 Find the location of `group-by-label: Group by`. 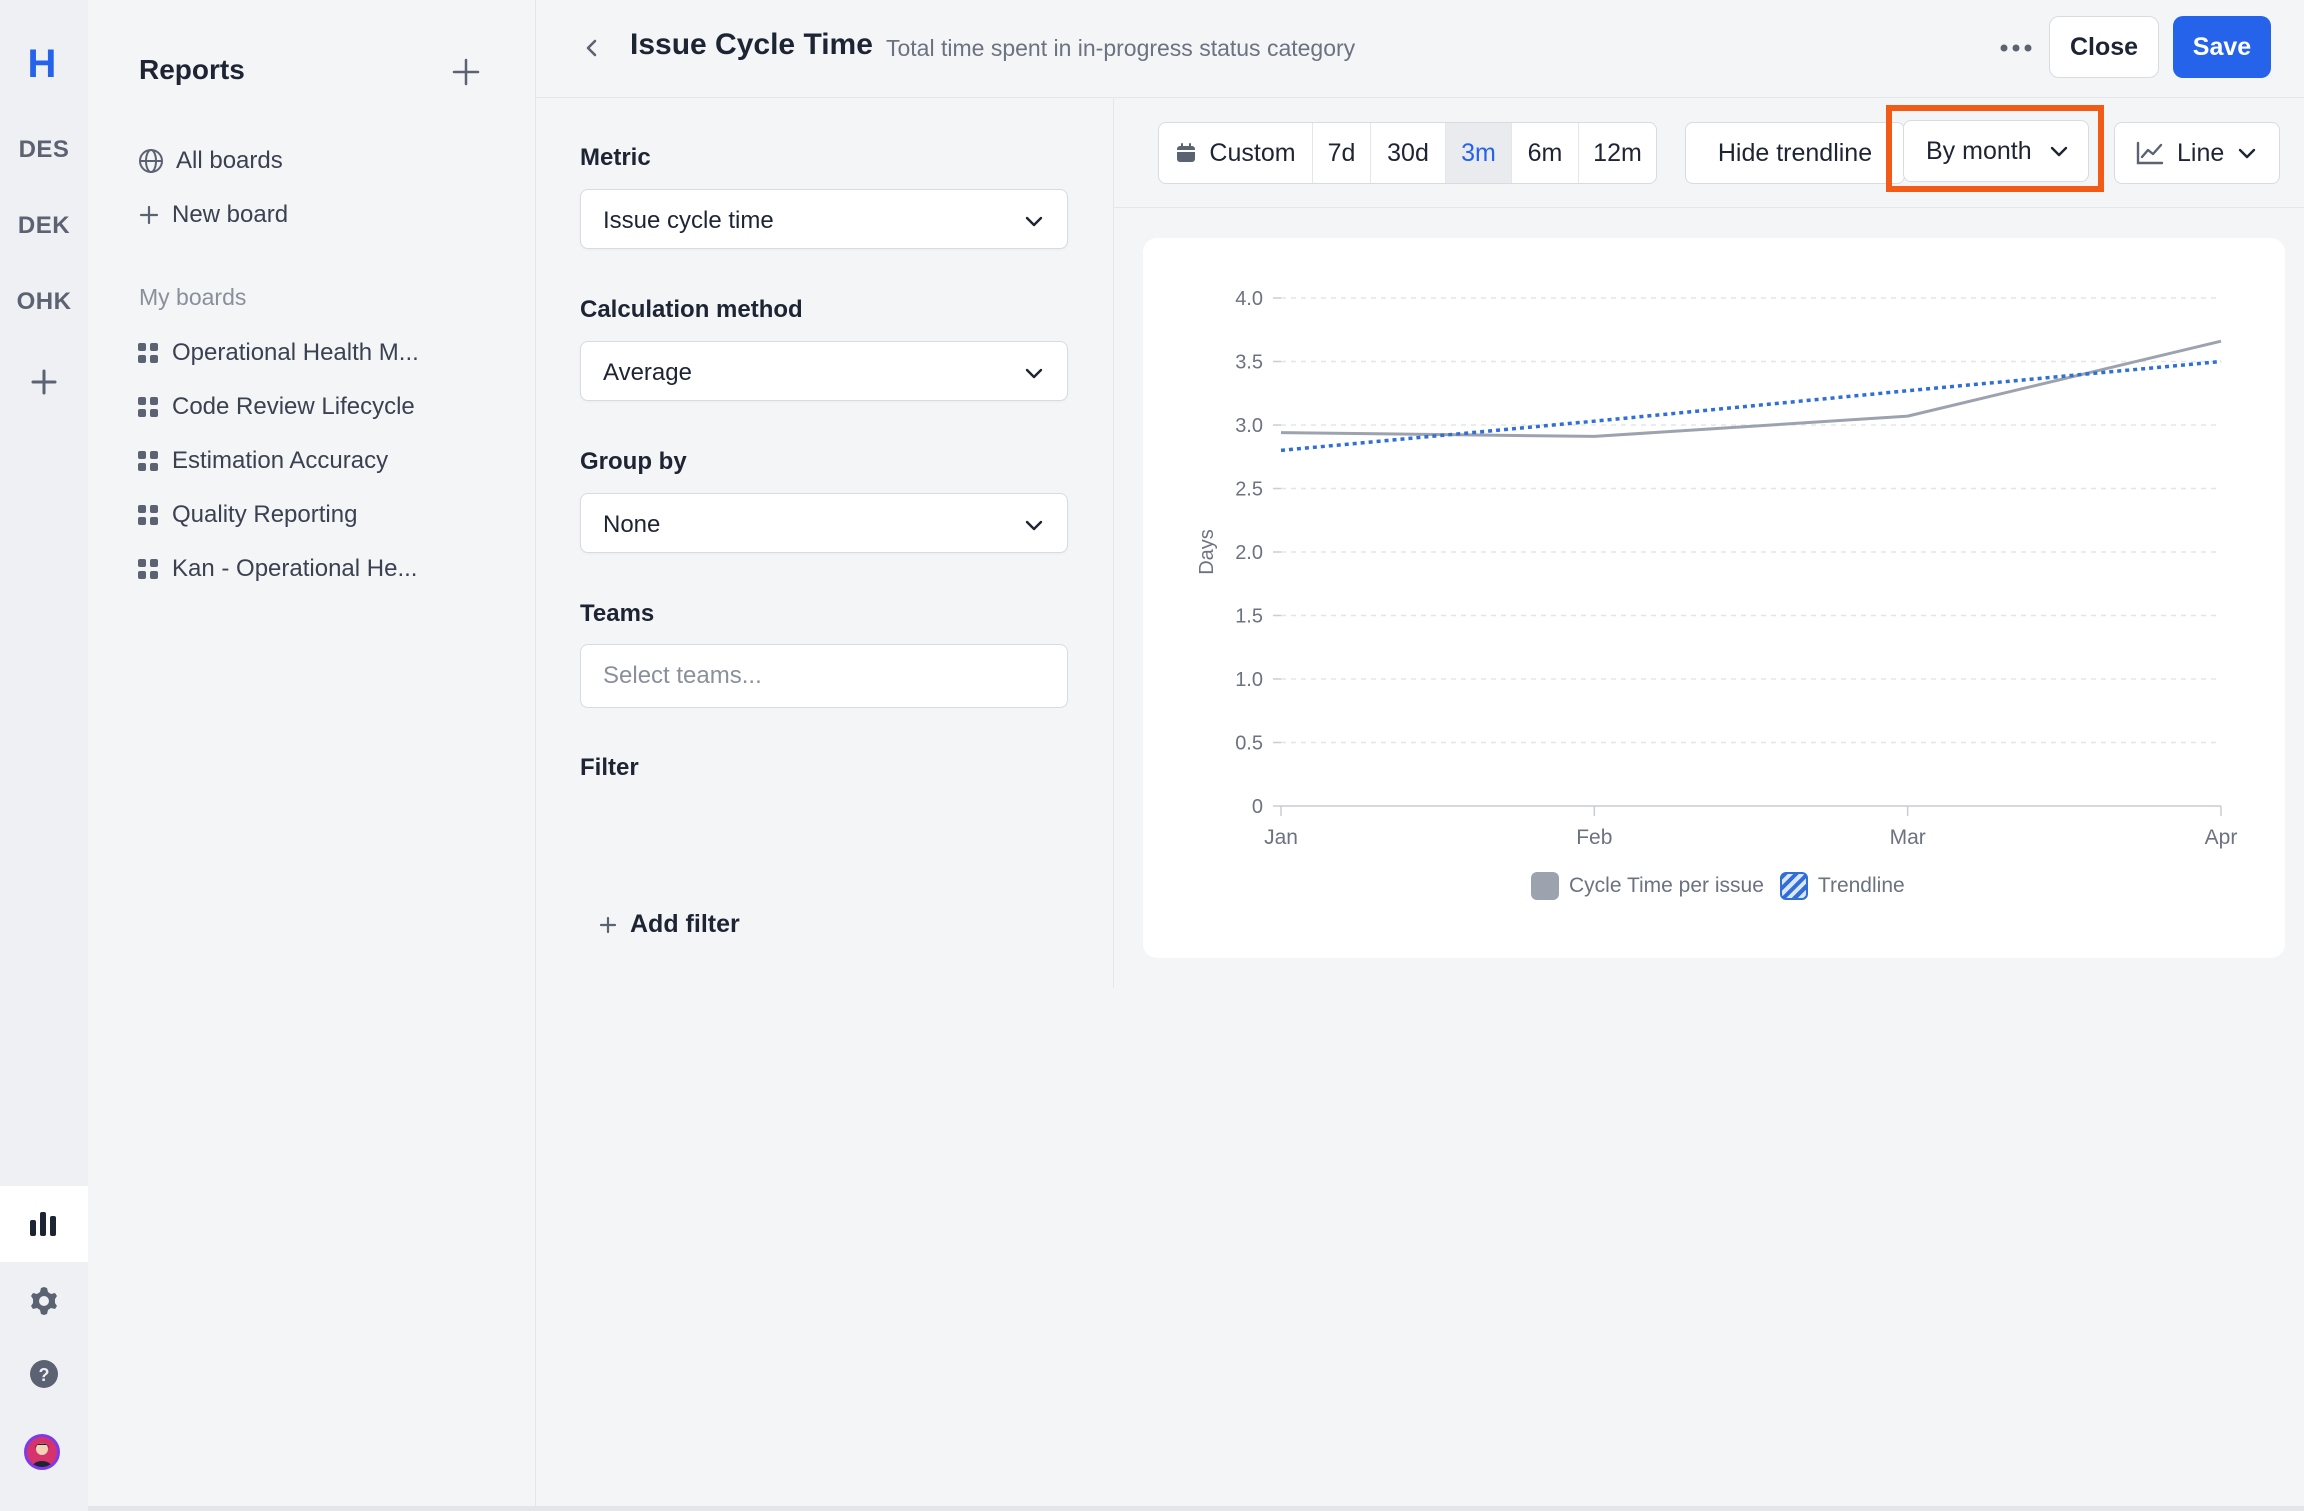

group-by-label: Group by is located at coordinates (633, 461).